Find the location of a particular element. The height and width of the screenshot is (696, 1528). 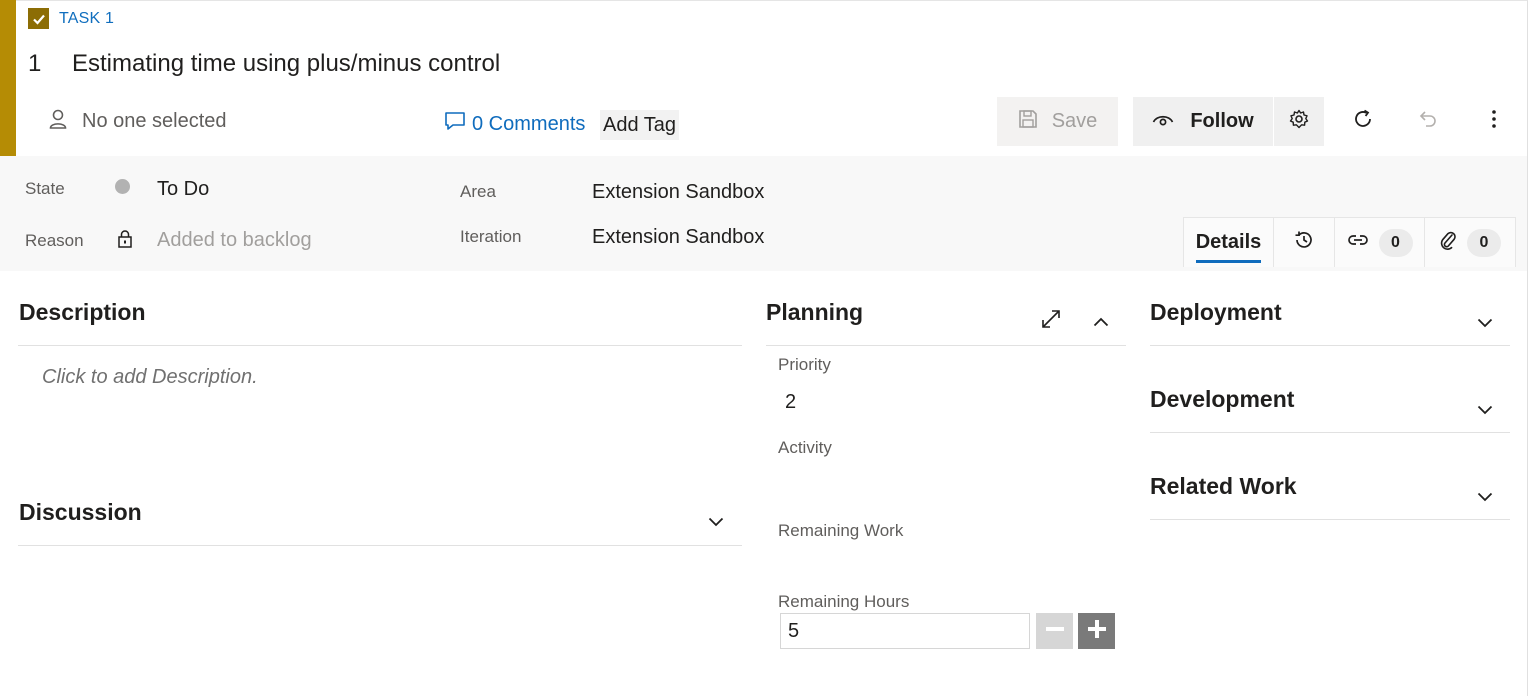

history-icon is located at coordinates (1304, 242).